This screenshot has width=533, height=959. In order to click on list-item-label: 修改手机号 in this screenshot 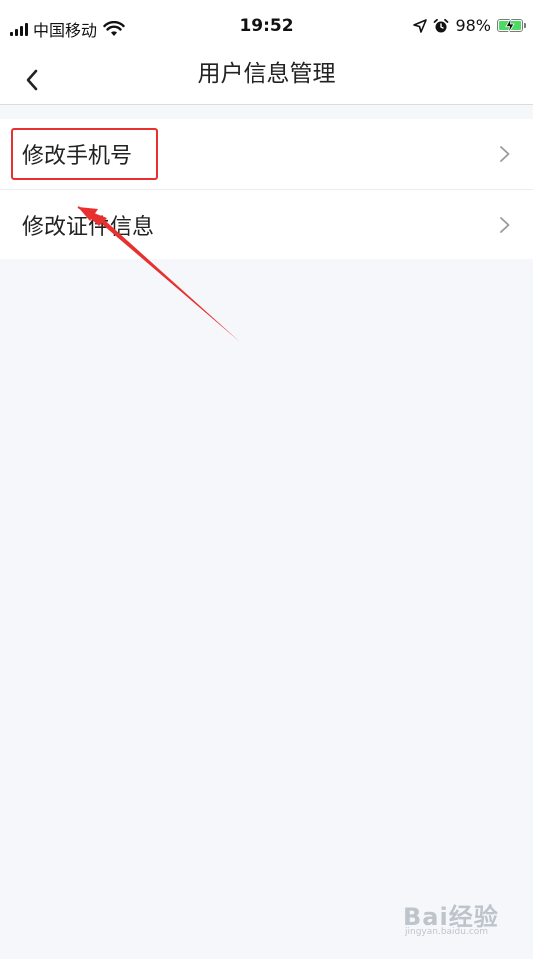, I will do `click(77, 156)`.